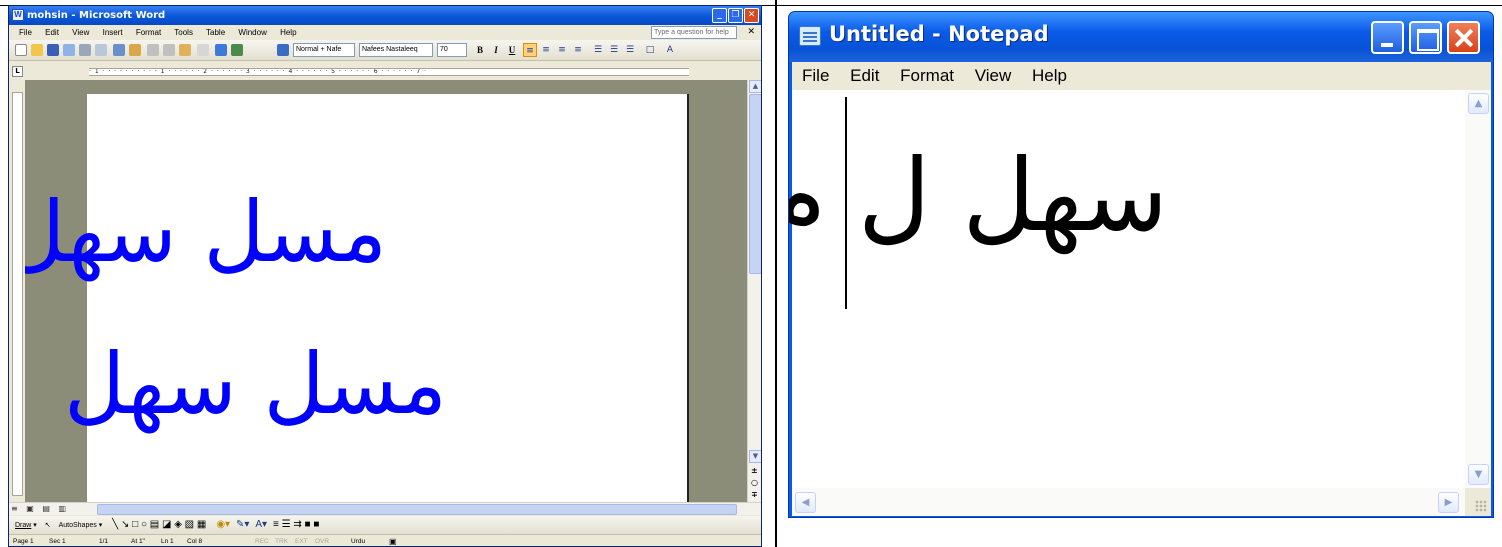 This screenshot has height=547, width=1502. Describe the element at coordinates (1478, 289) in the screenshot. I see `notepad-vertical-scrollbar: ▲ ▼` at that location.